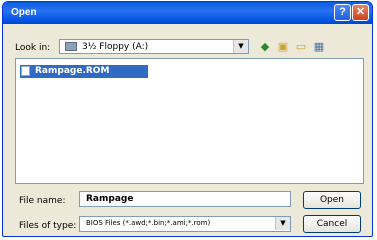  What do you see at coordinates (319, 46) in the screenshot?
I see `views-menu-icon: ▦` at bounding box center [319, 46].